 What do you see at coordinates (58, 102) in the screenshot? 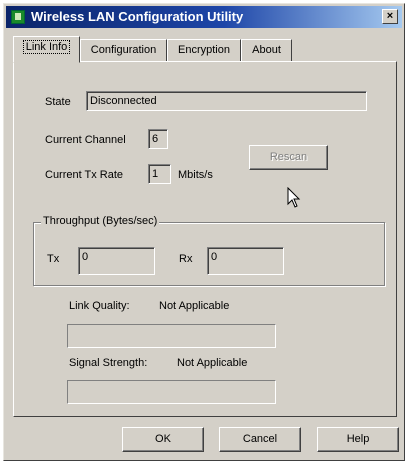
I see `state-label: State` at bounding box center [58, 102].